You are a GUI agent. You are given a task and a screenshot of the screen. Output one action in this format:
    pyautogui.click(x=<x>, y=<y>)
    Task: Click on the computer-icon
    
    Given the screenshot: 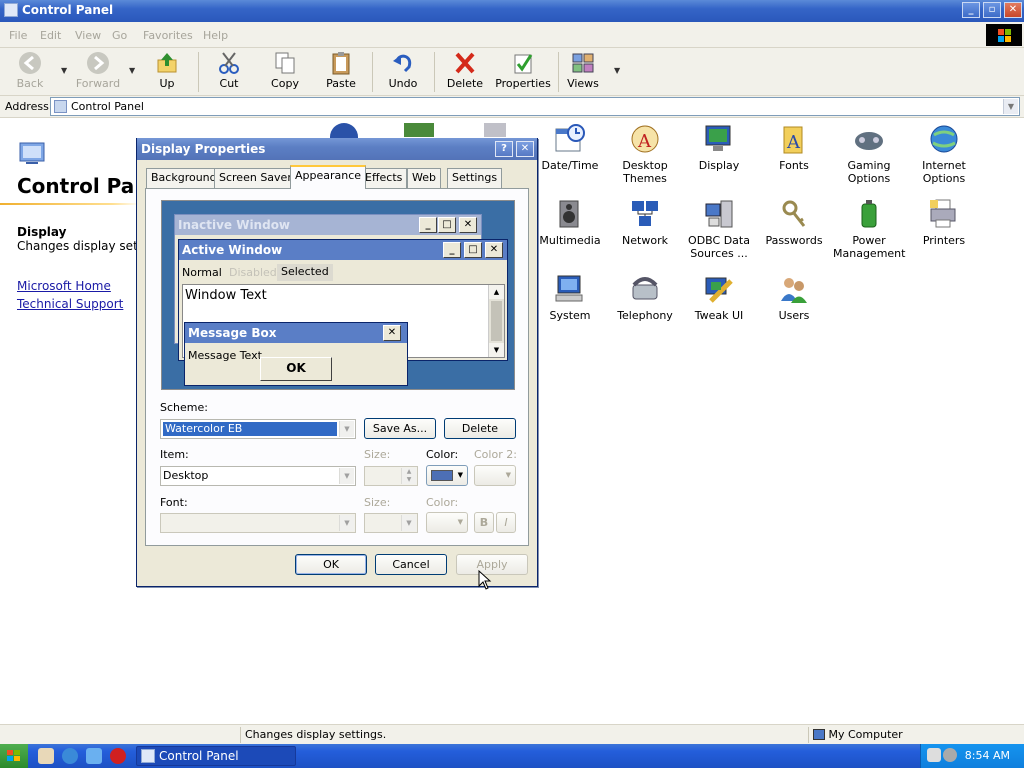 What is the action you would take?
    pyautogui.click(x=570, y=289)
    